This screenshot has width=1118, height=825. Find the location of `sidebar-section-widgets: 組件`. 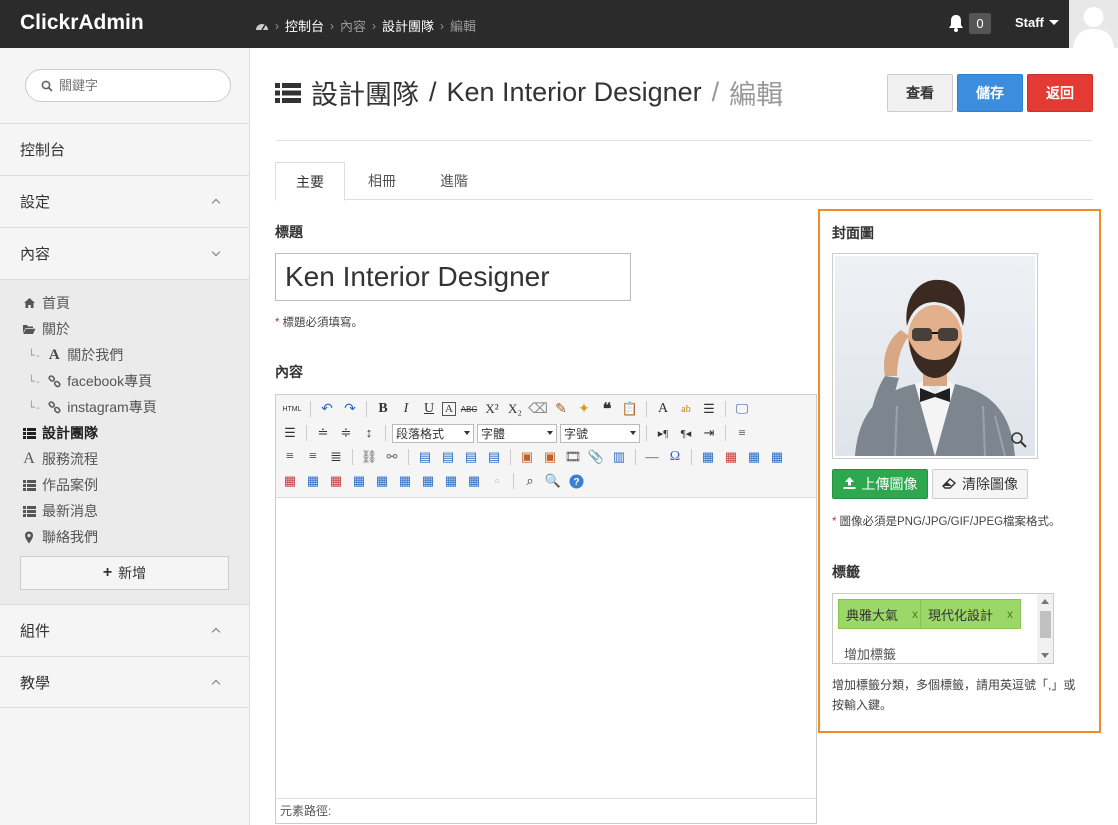

sidebar-section-widgets: 組件 is located at coordinates (124, 630).